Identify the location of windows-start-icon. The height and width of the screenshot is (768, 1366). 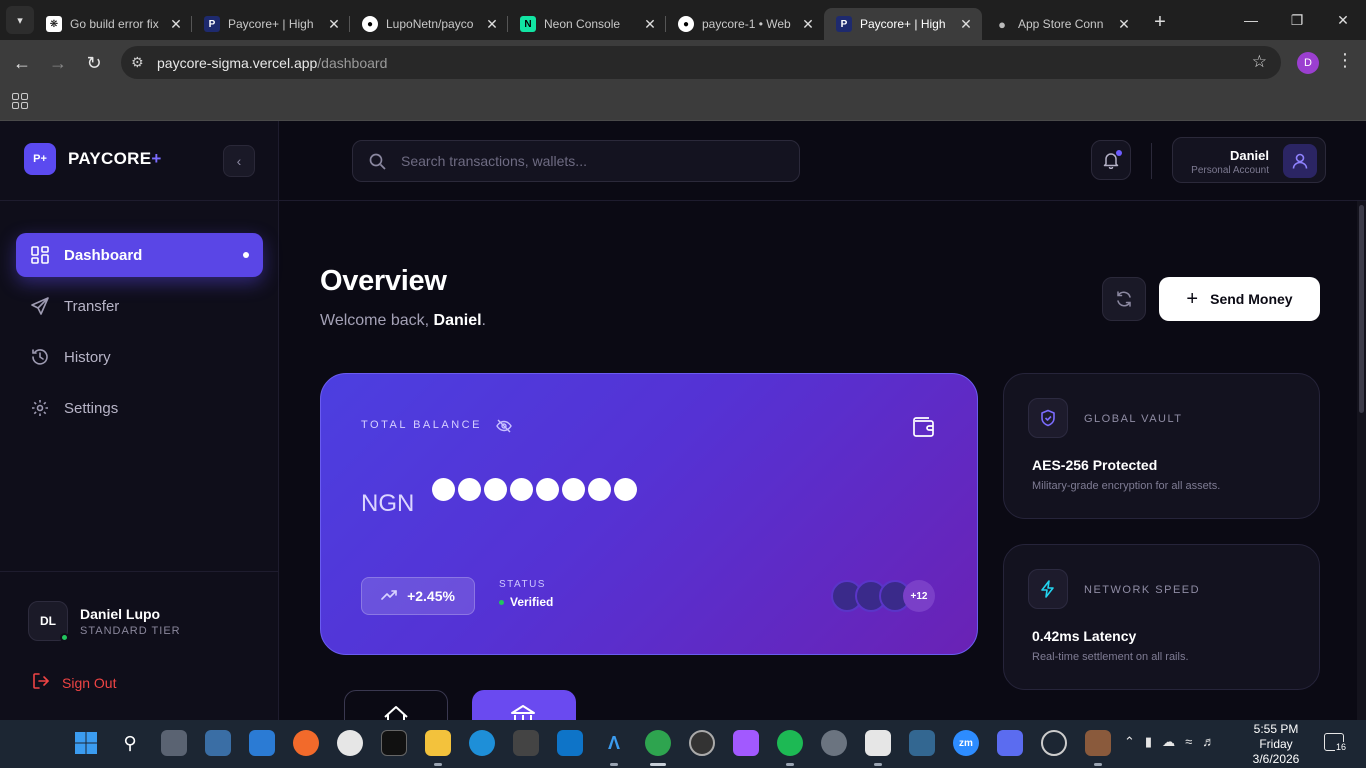
(86, 743).